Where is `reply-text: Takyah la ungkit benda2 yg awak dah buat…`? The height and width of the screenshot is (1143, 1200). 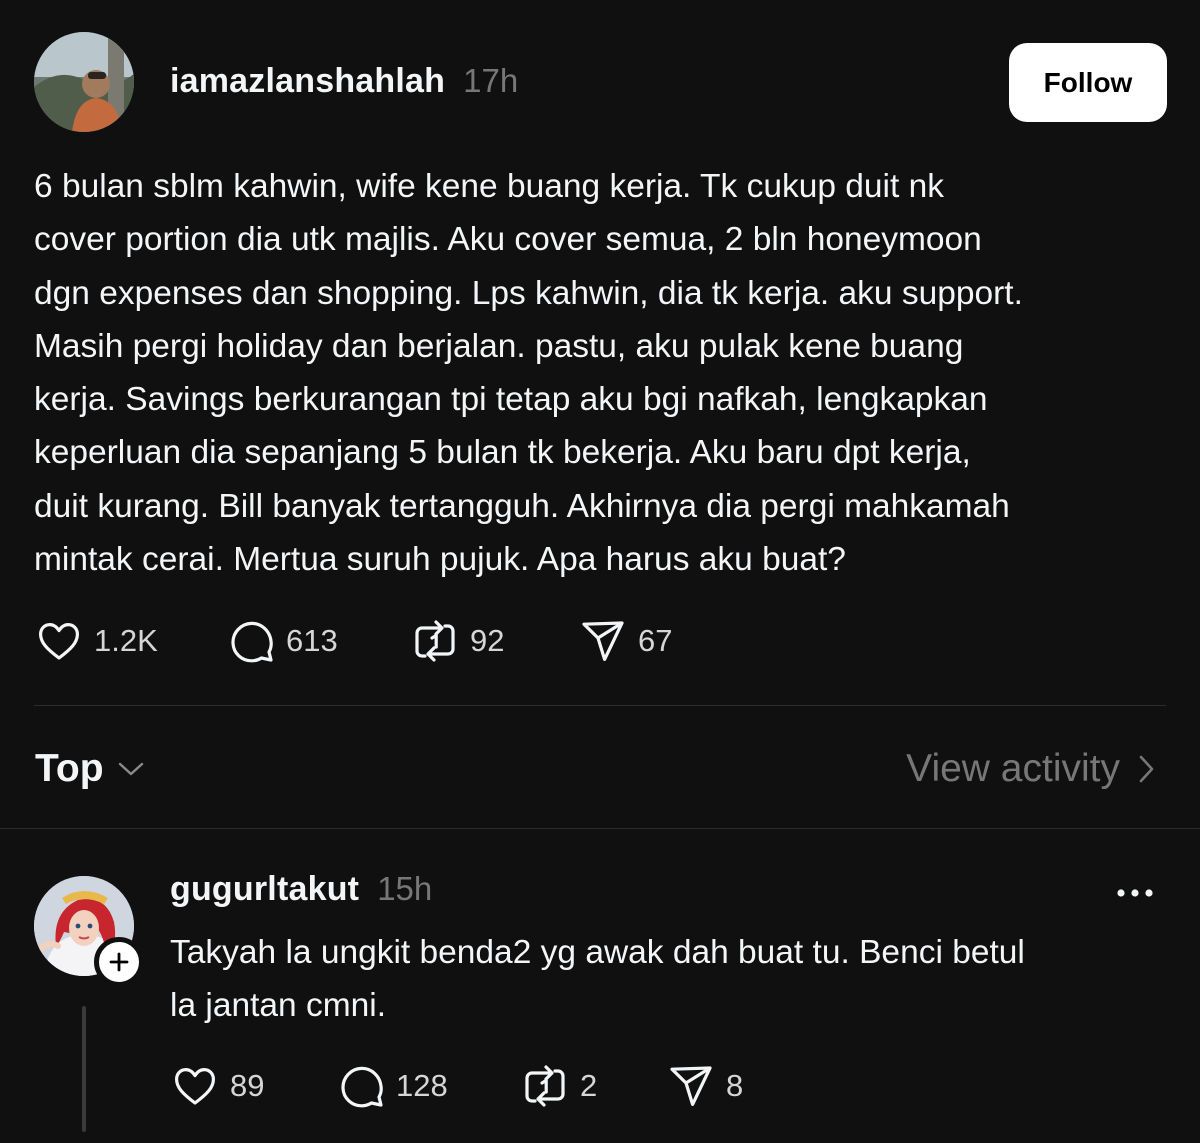 reply-text: Takyah la ungkit benda2 yg awak dah buat… is located at coordinates (597, 979).